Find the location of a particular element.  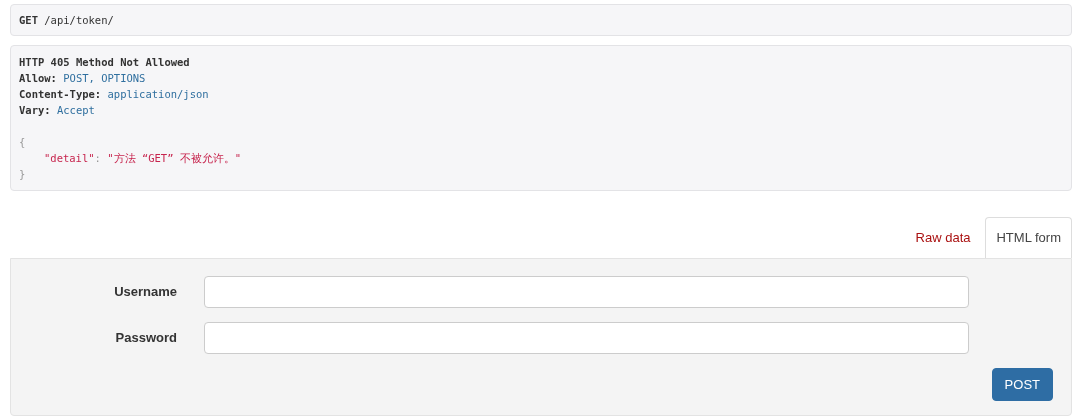

header-name: Content-Type: is located at coordinates (60, 94).